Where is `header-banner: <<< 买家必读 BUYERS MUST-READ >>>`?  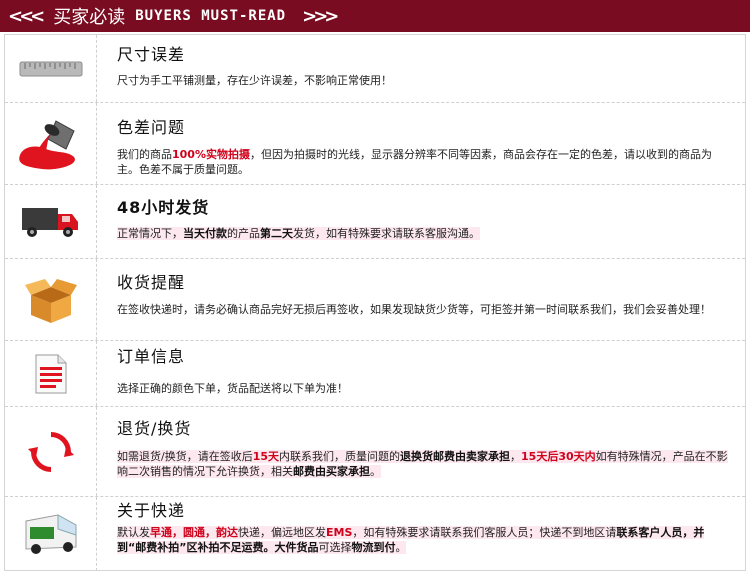 header-banner: <<< 买家必读 BUYERS MUST-READ >>> is located at coordinates (375, 16).